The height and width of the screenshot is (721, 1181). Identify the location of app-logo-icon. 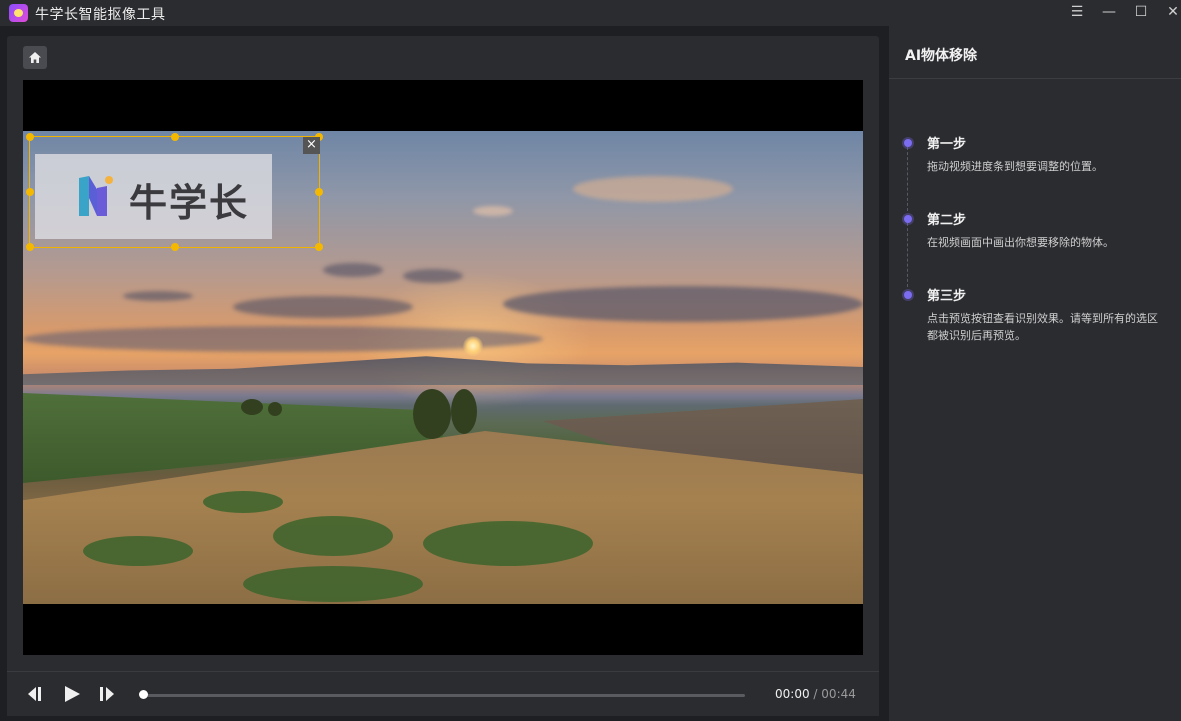
(18, 13).